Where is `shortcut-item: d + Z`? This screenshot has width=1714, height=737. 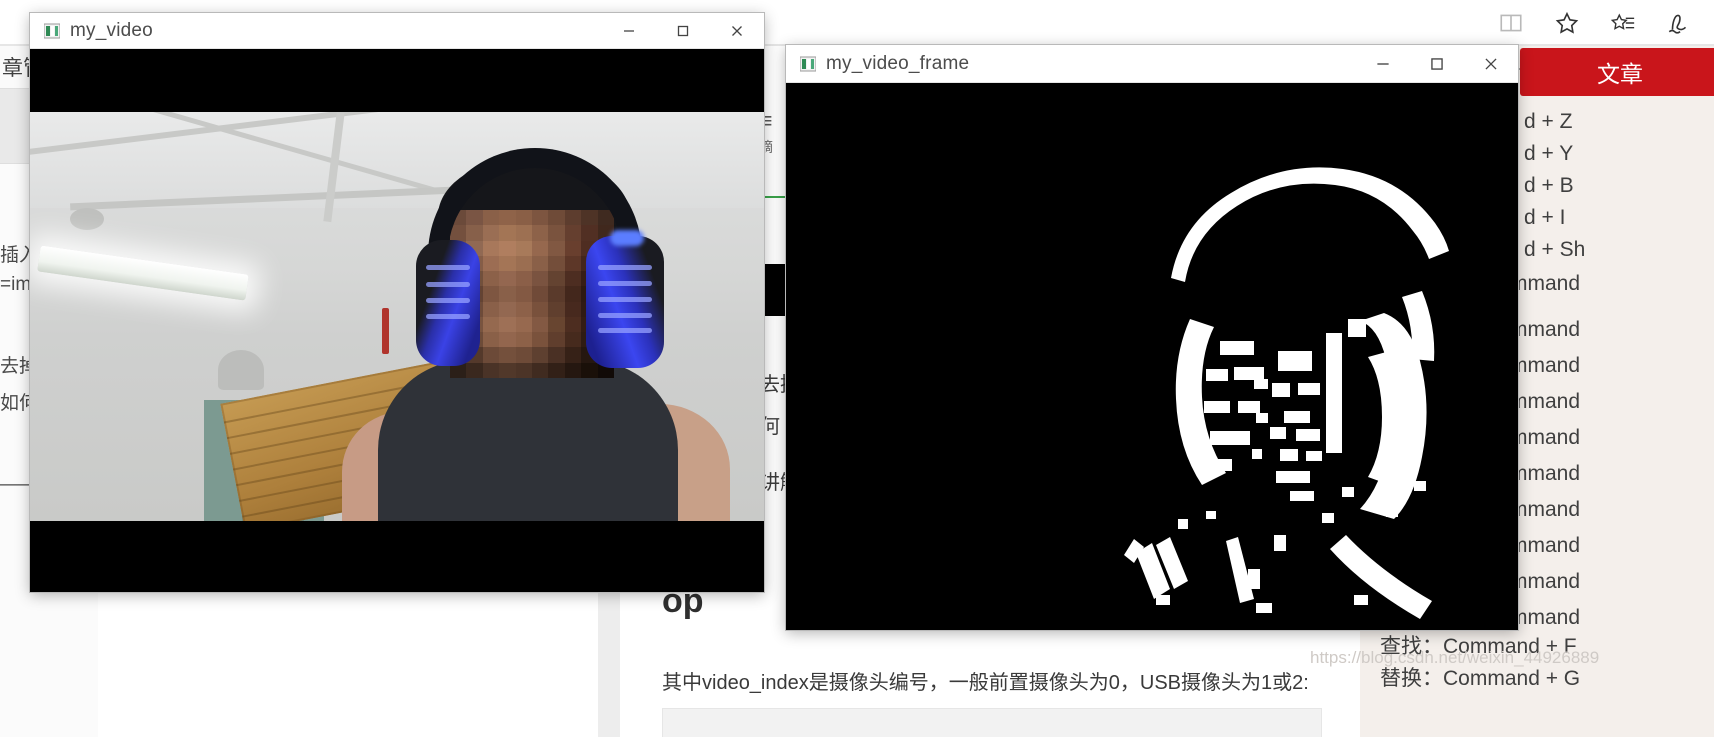 shortcut-item: d + Z is located at coordinates (1548, 121).